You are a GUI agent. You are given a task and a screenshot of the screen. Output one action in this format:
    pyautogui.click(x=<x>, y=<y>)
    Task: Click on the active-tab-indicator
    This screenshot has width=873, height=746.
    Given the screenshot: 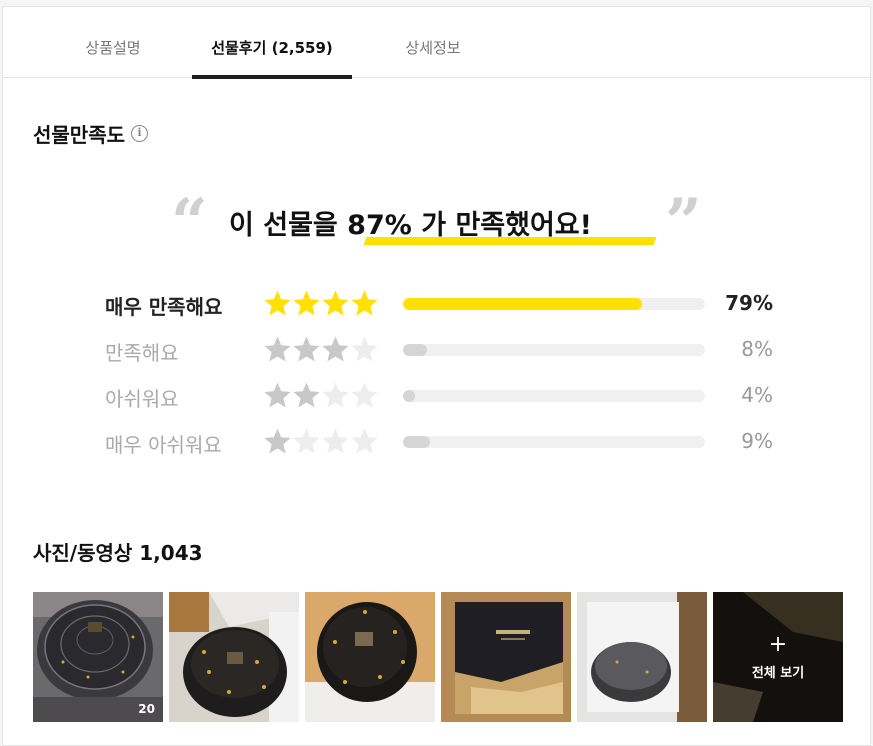 What is the action you would take?
    pyautogui.click(x=272, y=77)
    